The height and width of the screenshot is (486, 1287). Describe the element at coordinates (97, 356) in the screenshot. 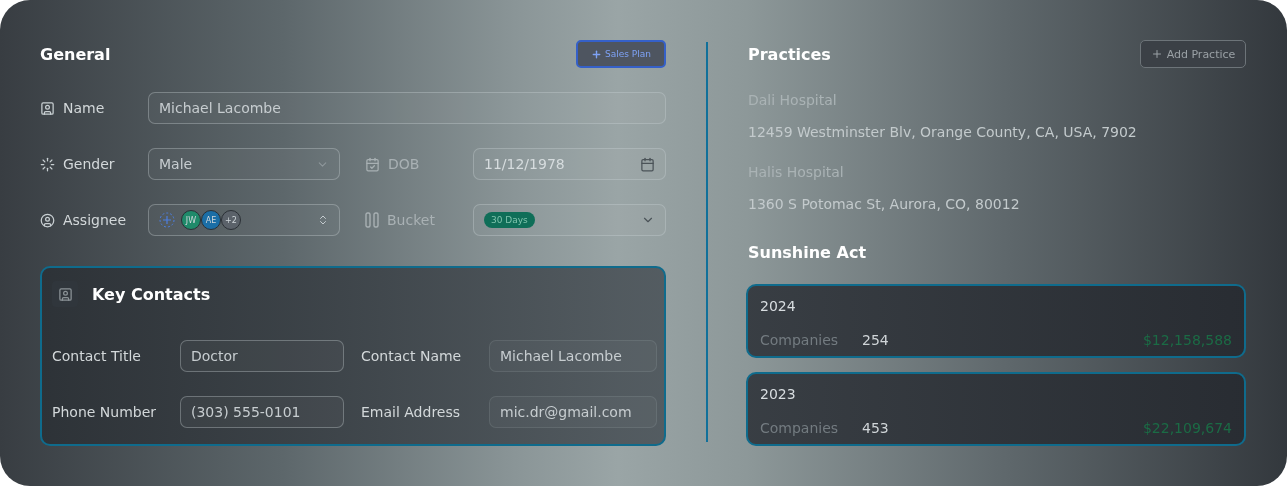

I see `field-label: Contact Title` at that location.